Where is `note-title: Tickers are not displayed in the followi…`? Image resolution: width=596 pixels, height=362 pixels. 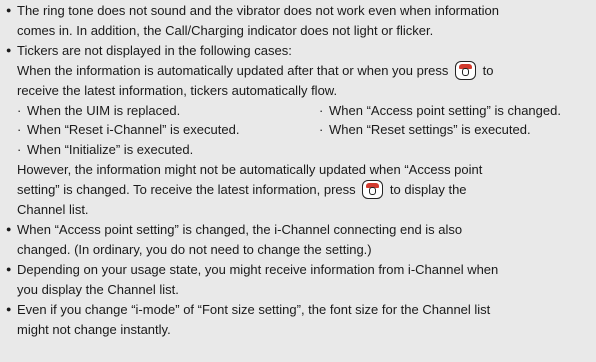
note-title: Tickers are not displayed in the followi… is located at coordinates (154, 50).